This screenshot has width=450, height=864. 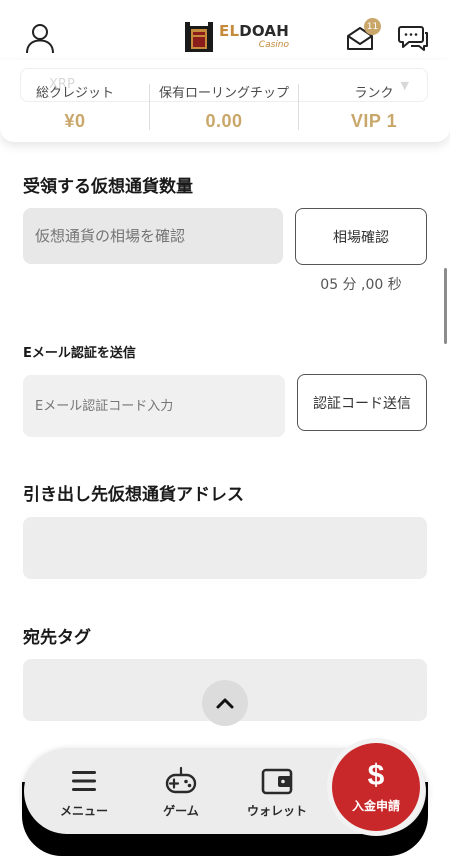 I want to click on user-profile-icon, so click(x=40, y=38).